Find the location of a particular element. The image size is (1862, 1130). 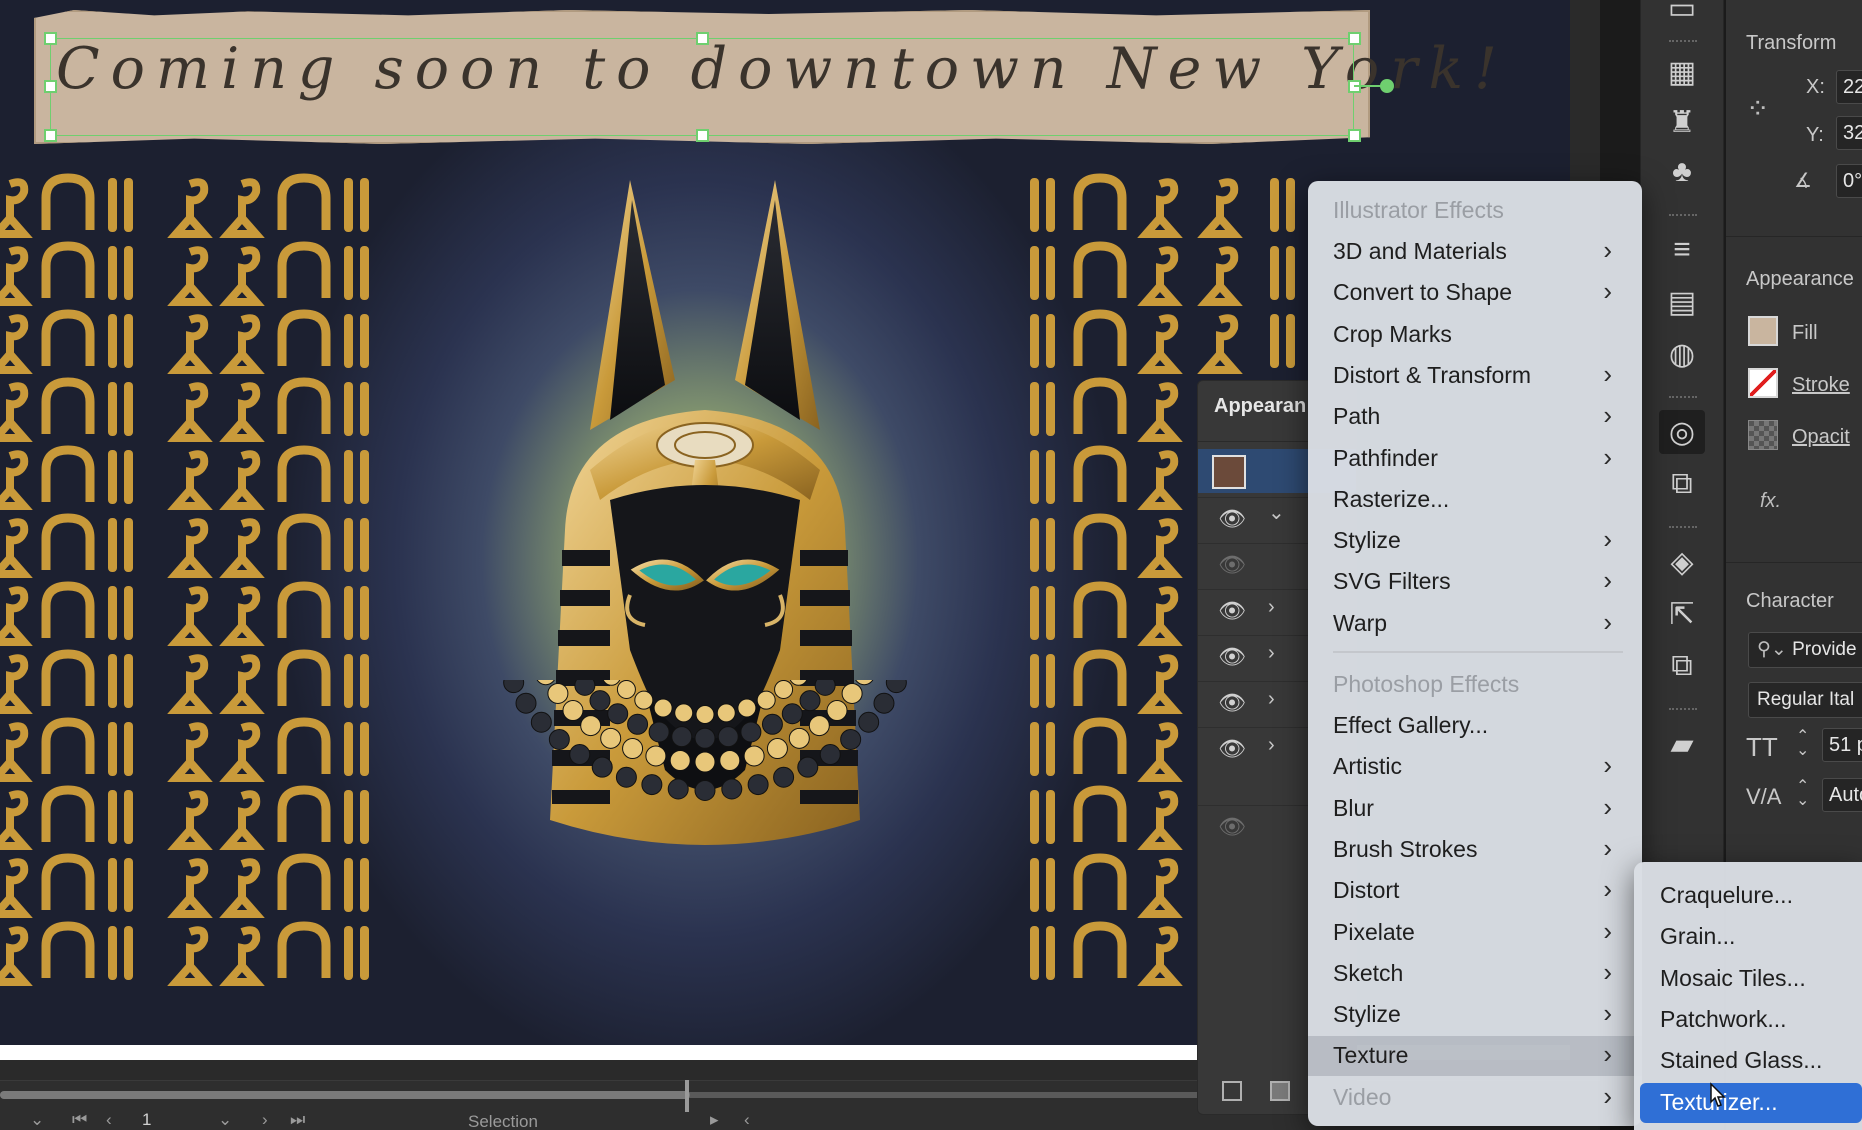

menu-item-path: Path › is located at coordinates (1475, 417).